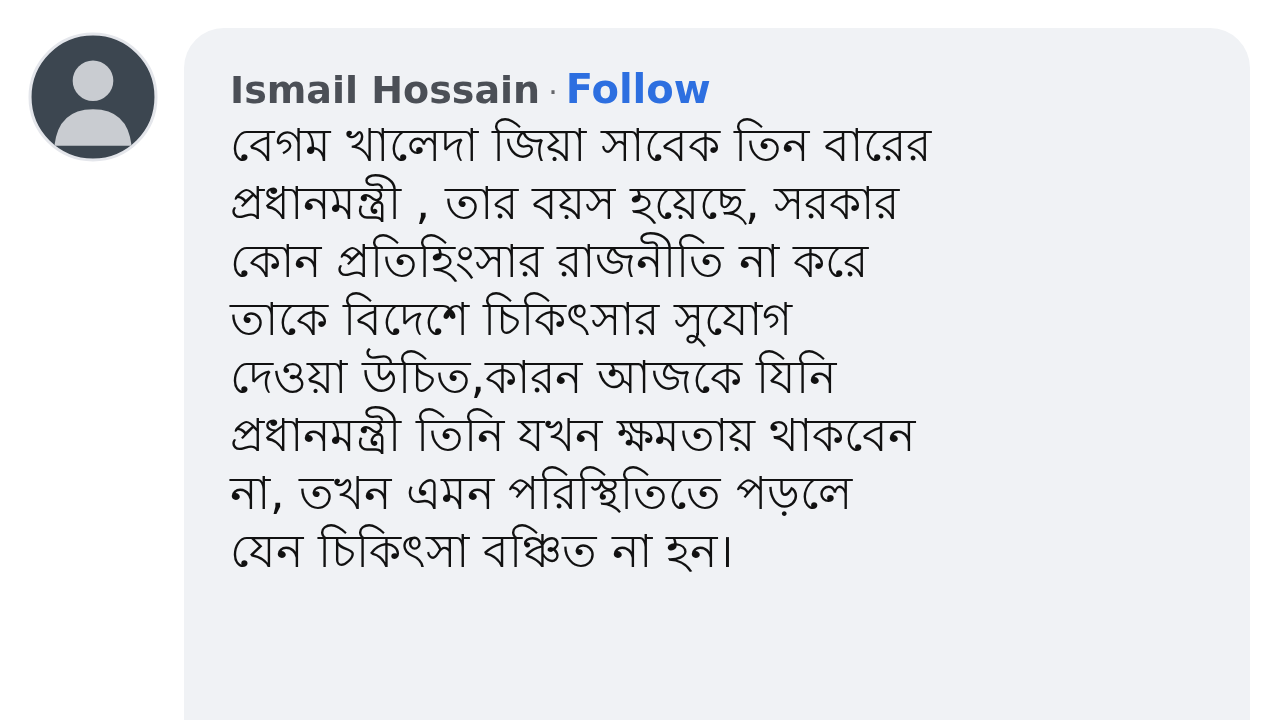 This screenshot has height=720, width=1280. I want to click on author-name: Ismail Hossain, so click(385, 90).